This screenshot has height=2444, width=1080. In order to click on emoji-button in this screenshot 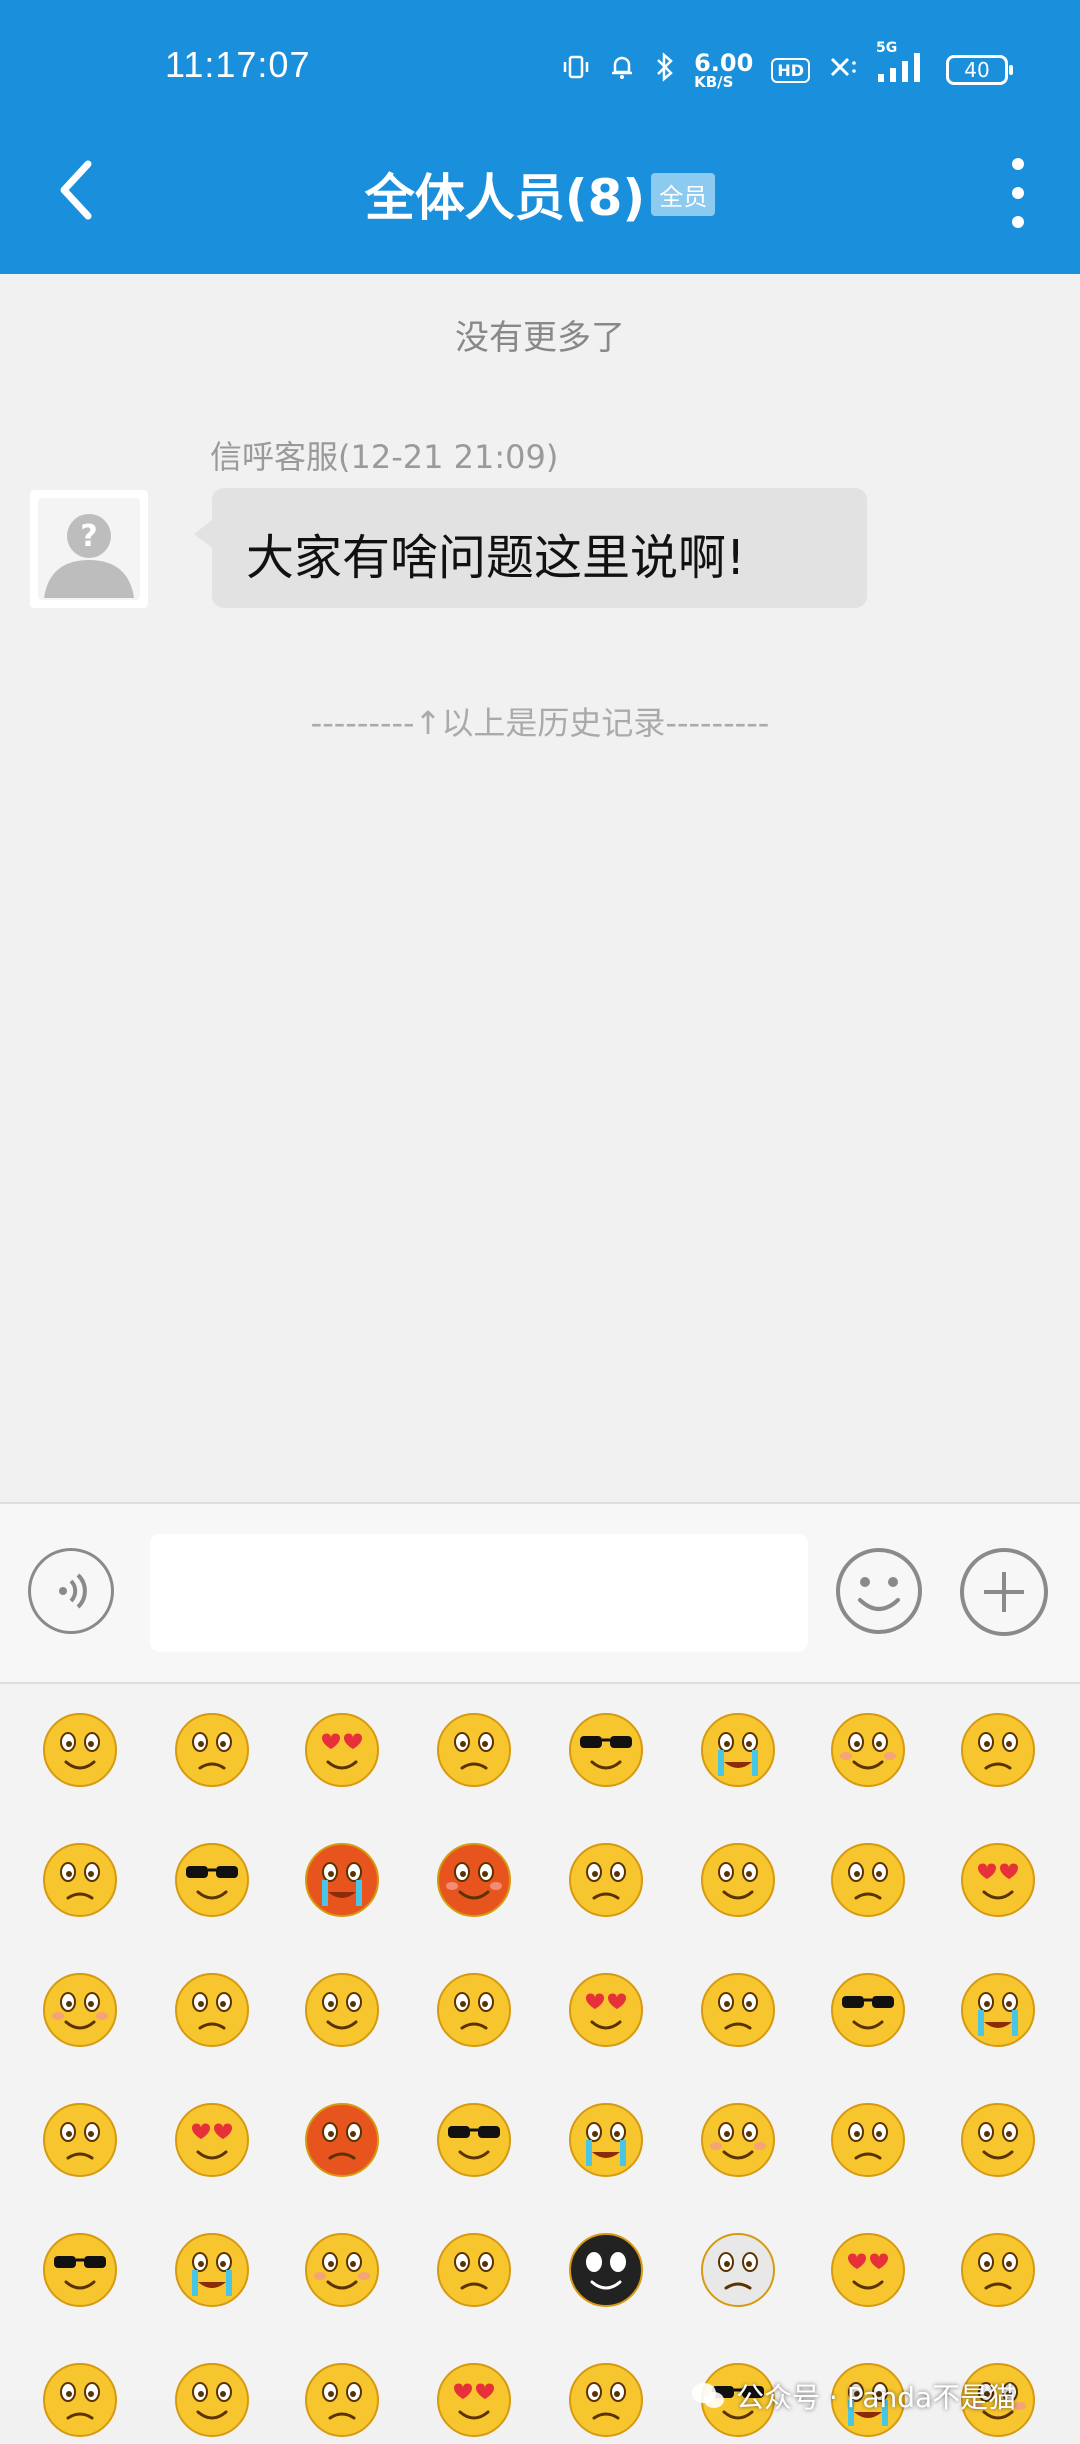, I will do `click(879, 1591)`.